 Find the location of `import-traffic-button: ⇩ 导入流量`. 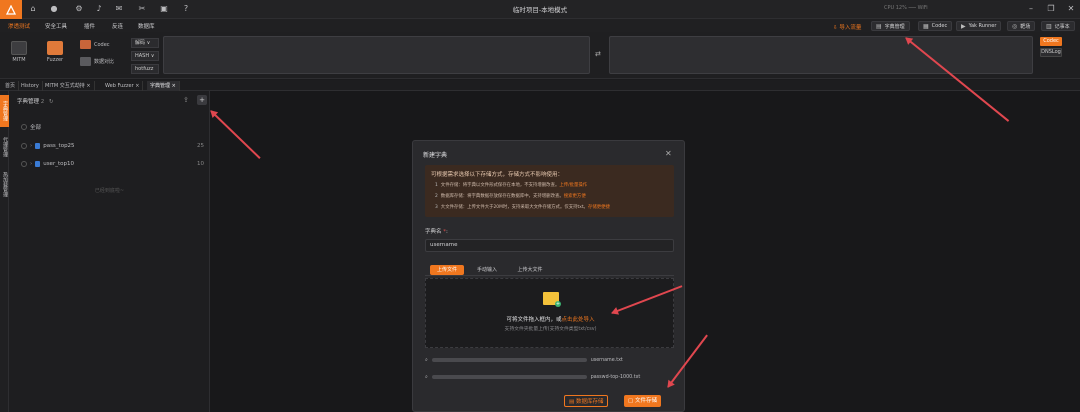

import-traffic-button: ⇩ 导入流量 is located at coordinates (847, 27).